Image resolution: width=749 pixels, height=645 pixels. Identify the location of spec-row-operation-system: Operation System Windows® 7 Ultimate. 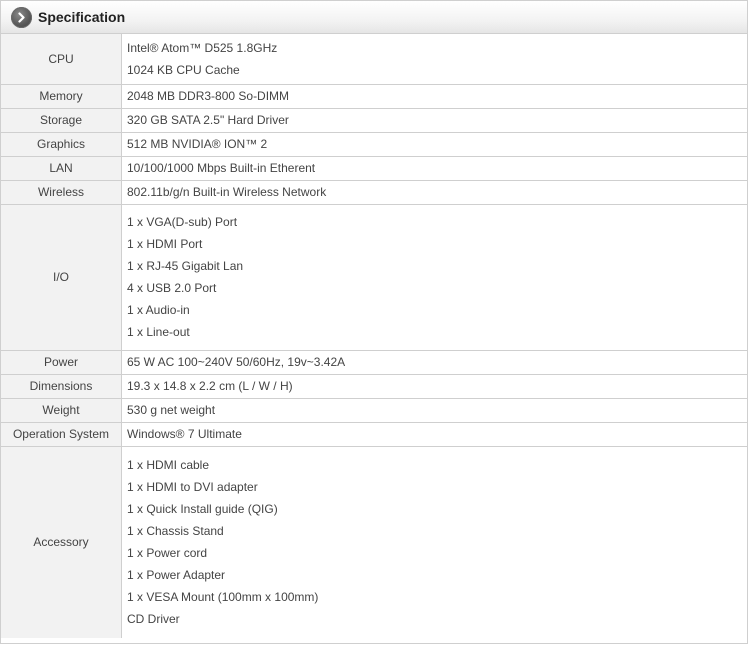
(374, 434).